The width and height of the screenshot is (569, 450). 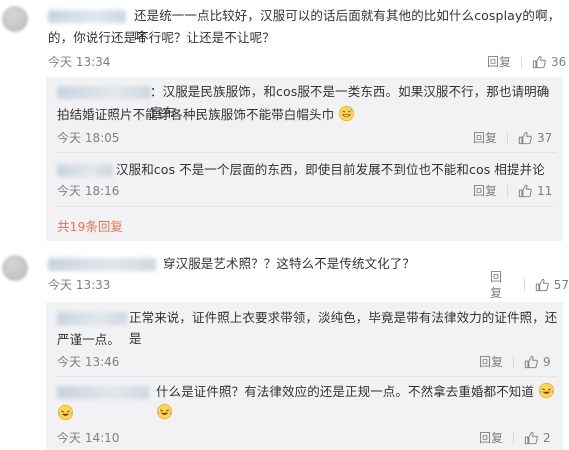 What do you see at coordinates (547, 438) in the screenshot?
I see `like-count: 2` at bounding box center [547, 438].